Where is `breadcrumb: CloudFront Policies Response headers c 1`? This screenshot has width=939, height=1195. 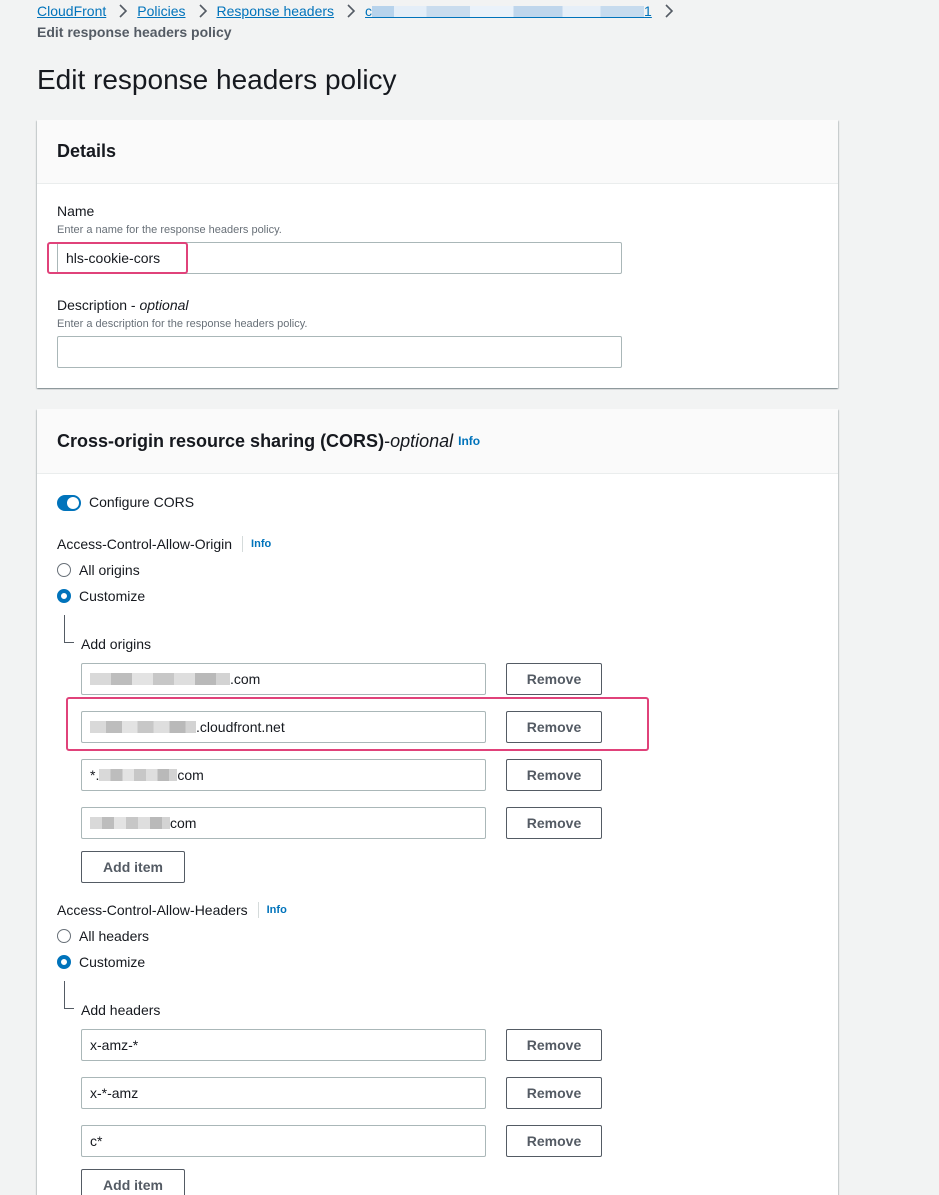 breadcrumb: CloudFront Policies Response headers c 1 is located at coordinates (360, 11).